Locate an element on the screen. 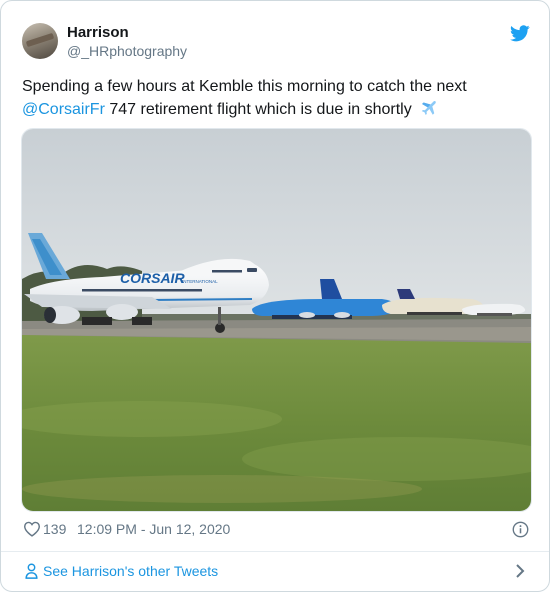 Image resolution: width=550 pixels, height=592 pixels. info-icon is located at coordinates (520, 529).